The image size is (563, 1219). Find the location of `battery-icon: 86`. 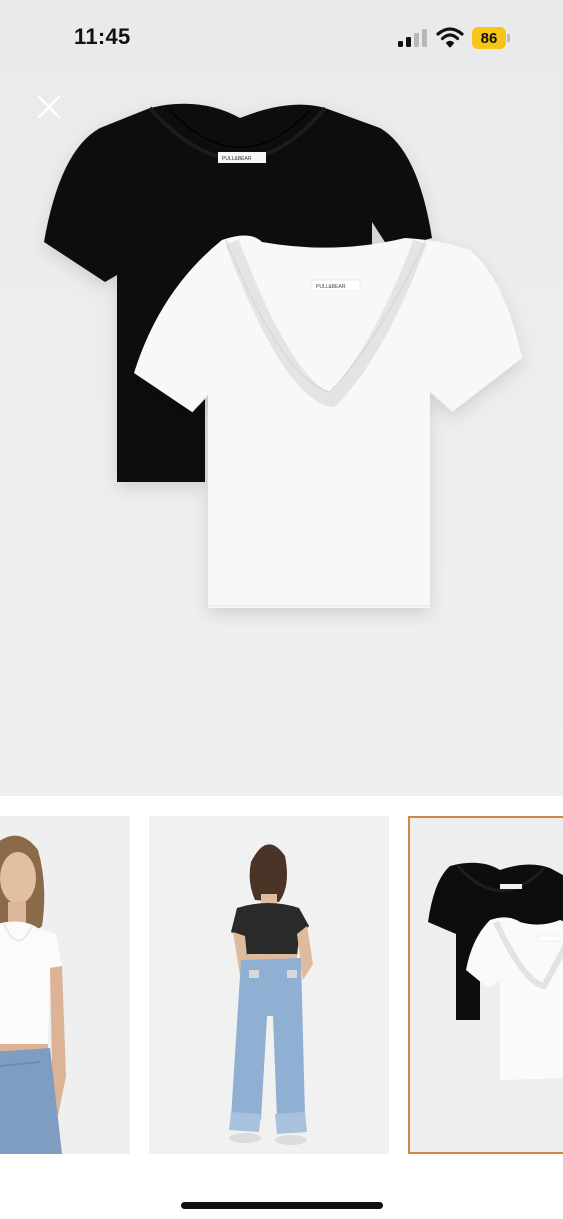

battery-icon: 86 is located at coordinates (491, 38).